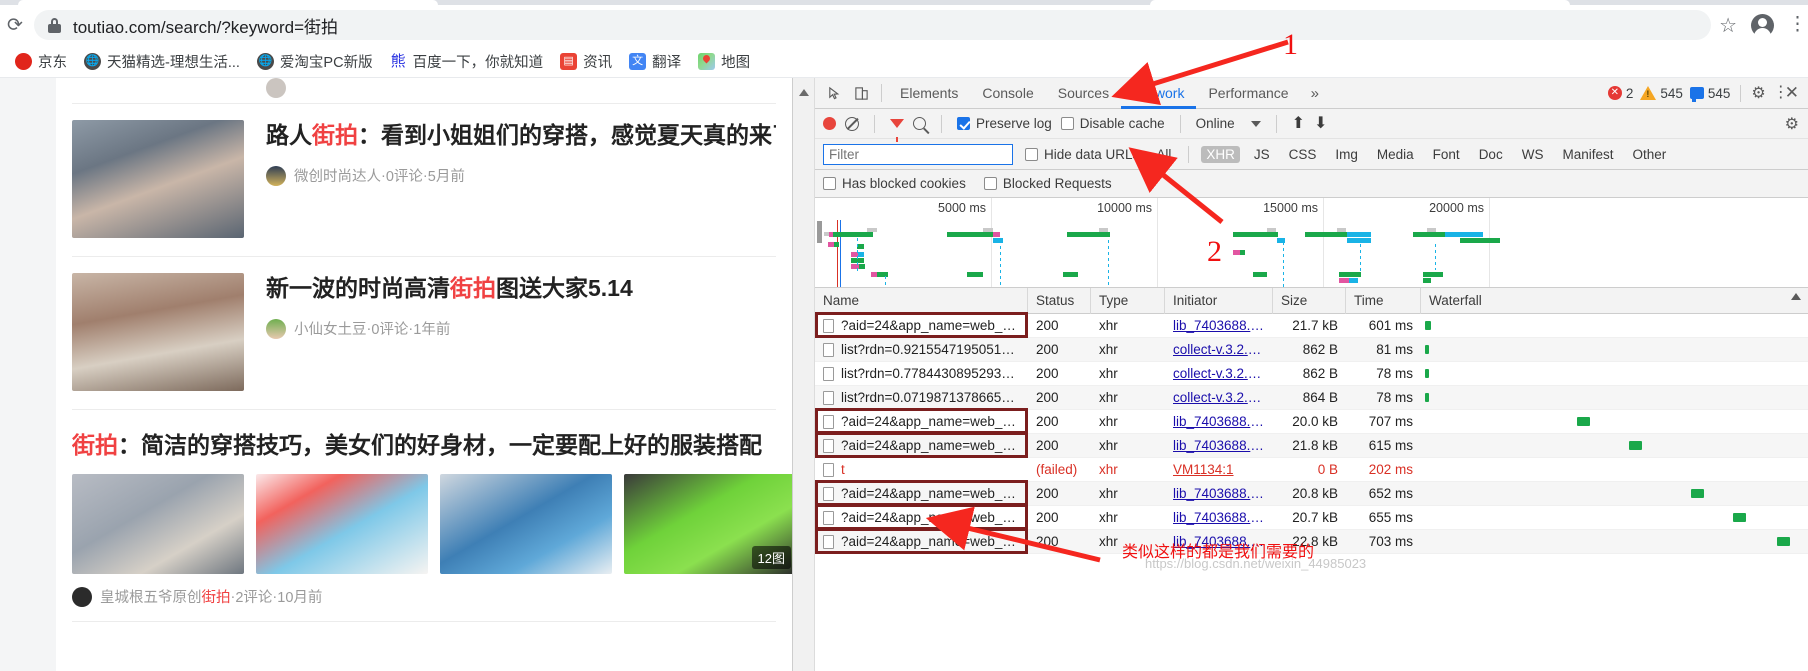 The width and height of the screenshot is (1808, 671). Describe the element at coordinates (1620, 93) in the screenshot. I see `error-count-badge: ✕ 2` at that location.